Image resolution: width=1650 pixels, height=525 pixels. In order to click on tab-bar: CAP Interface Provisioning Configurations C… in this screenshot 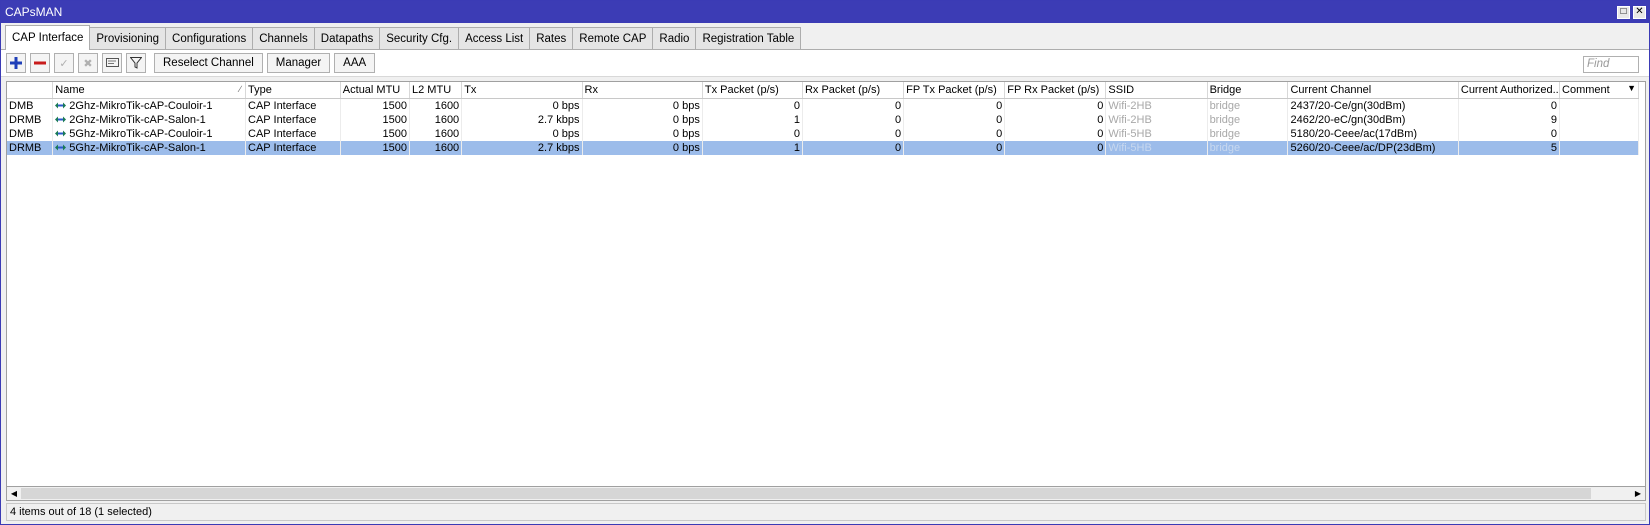, I will do `click(825, 36)`.